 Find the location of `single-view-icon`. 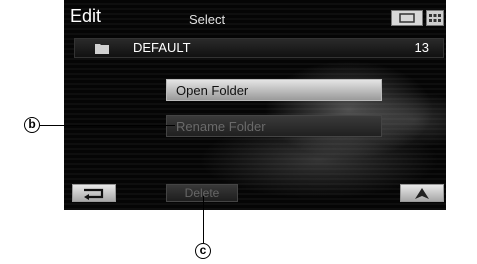

single-view-icon is located at coordinates (407, 18).